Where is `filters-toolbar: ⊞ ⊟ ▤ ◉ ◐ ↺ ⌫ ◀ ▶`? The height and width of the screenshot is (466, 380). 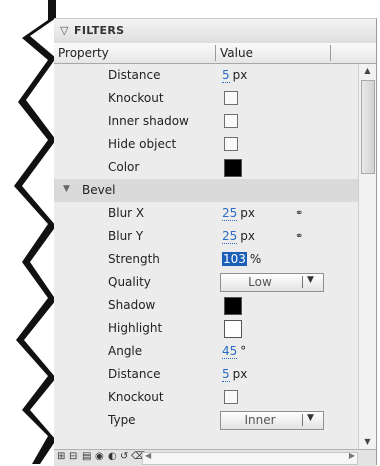
filters-toolbar: ⊞ ⊟ ▤ ◉ ◐ ↺ ⌫ ◀ ▶ is located at coordinates (215, 457).